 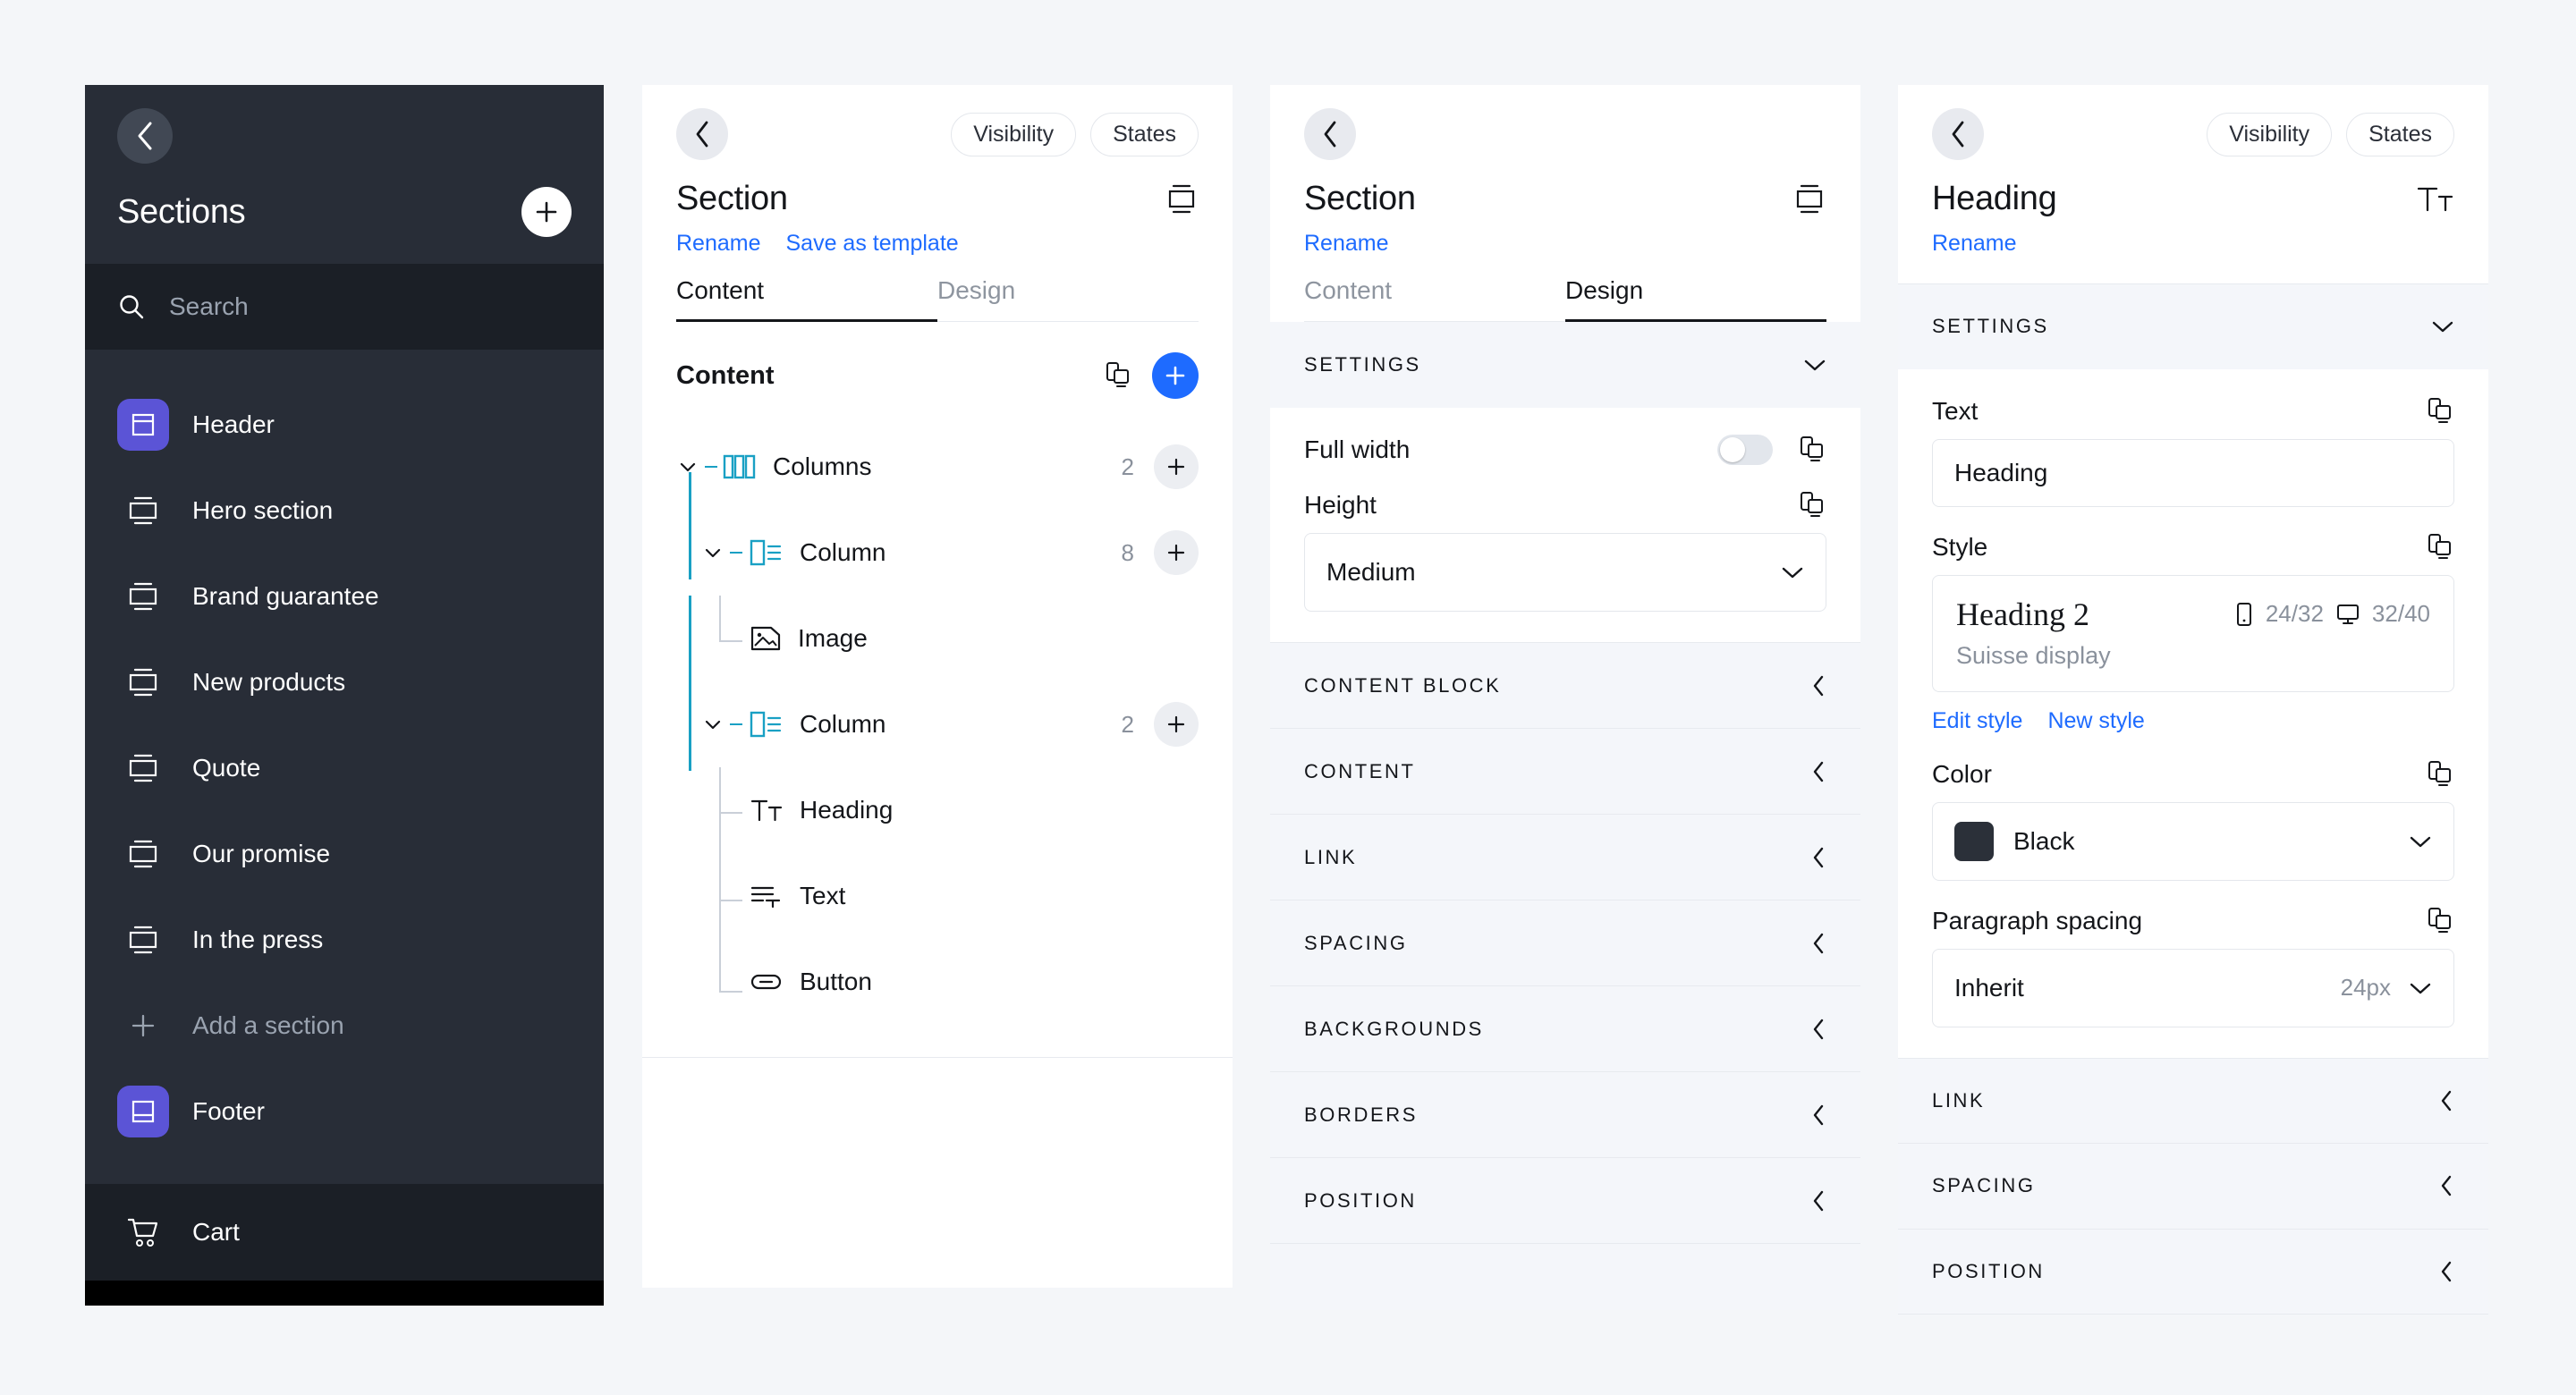 What do you see at coordinates (261, 853) in the screenshot?
I see `sidebar-item-label: Our promise` at bounding box center [261, 853].